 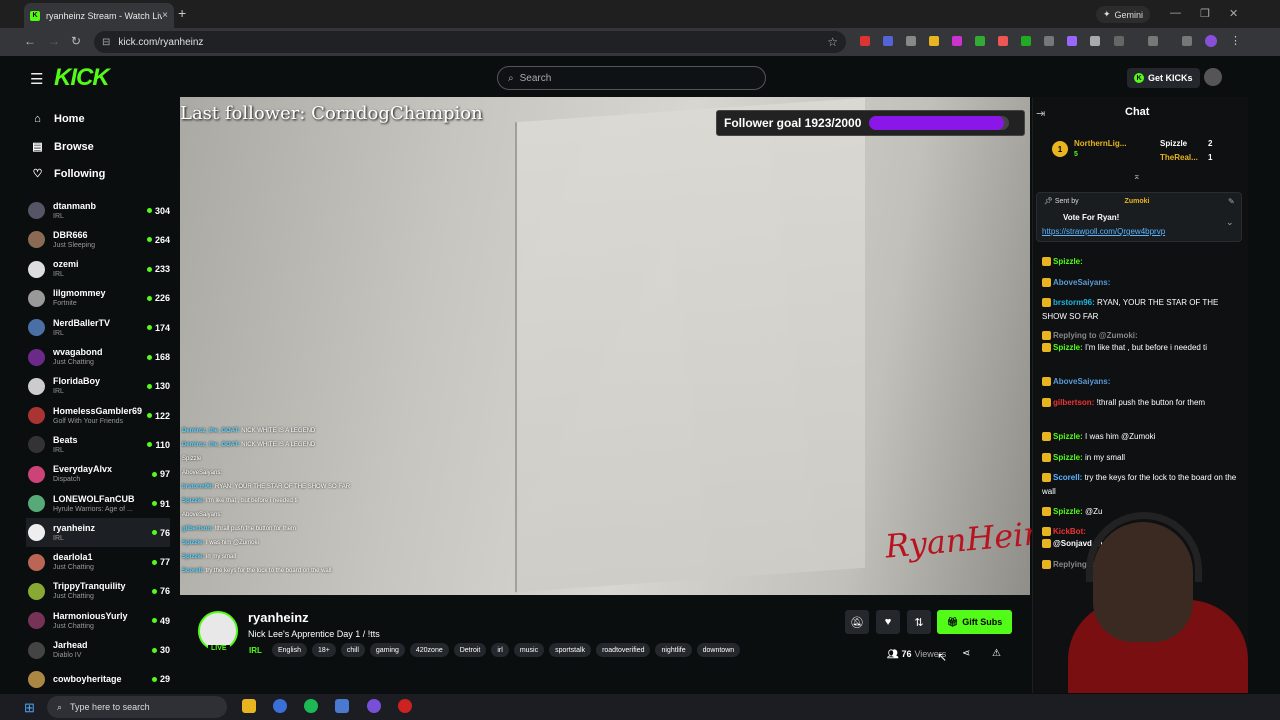 What do you see at coordinates (98, 357) in the screenshot?
I see `sidebar-channel-wvagabond: wvagabond Just Chatting 168` at bounding box center [98, 357].